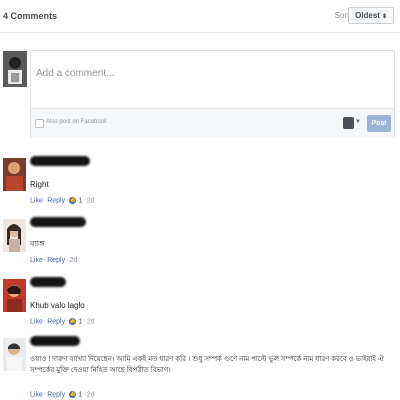  I want to click on comment-text: ব্যাঙ্গ, so click(37, 243).